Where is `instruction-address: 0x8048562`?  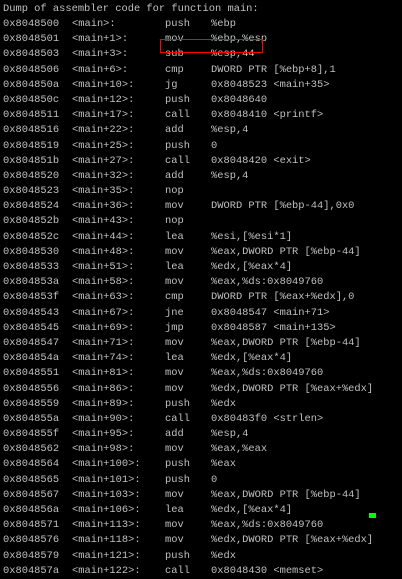 instruction-address: 0x8048562 is located at coordinates (31, 449).